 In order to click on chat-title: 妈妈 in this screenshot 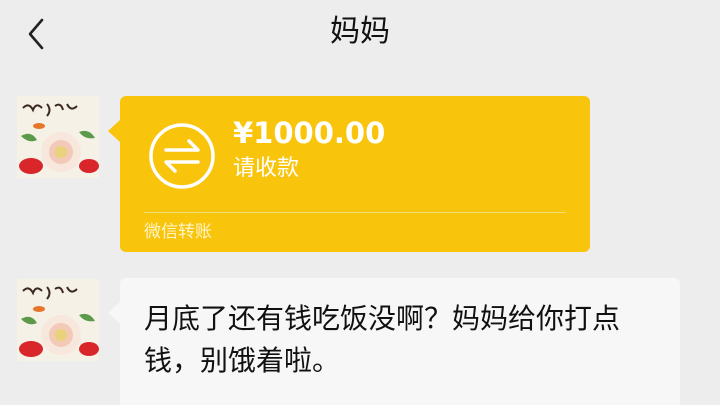, I will do `click(360, 31)`.